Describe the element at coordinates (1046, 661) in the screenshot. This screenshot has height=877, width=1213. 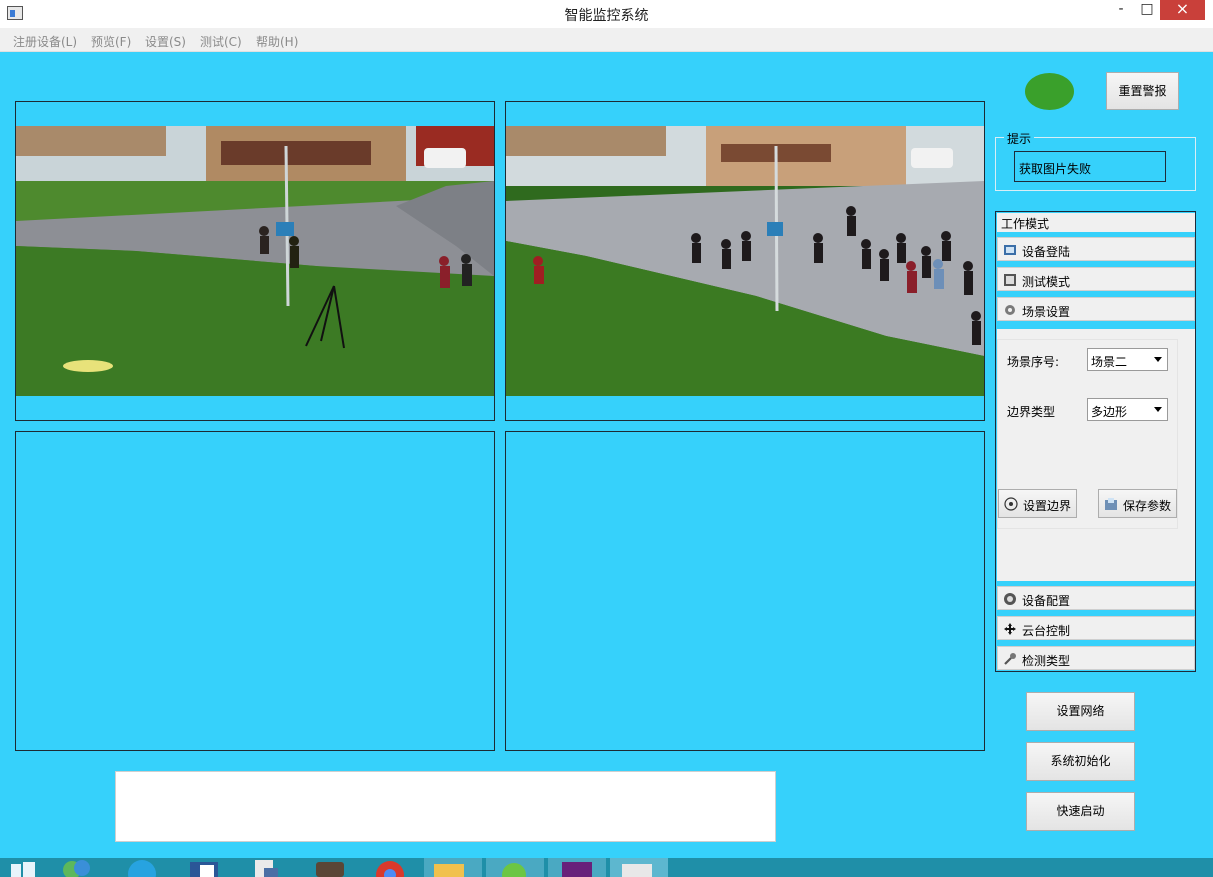
I see `tab-detection-type-label: 检测类型` at that location.